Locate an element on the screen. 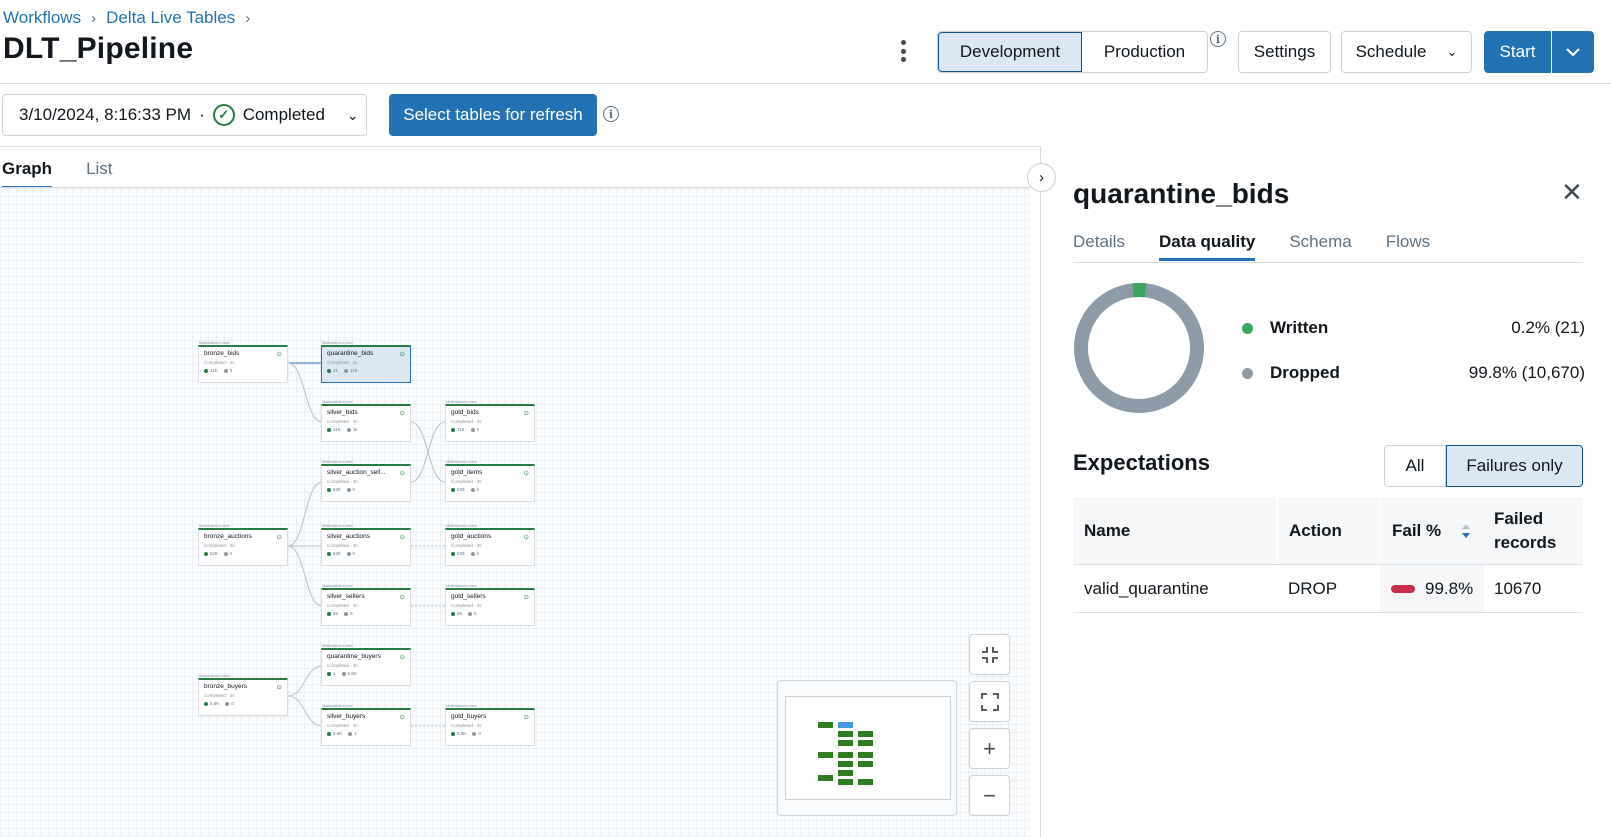  zoom-out-icon: − is located at coordinates (989, 795).